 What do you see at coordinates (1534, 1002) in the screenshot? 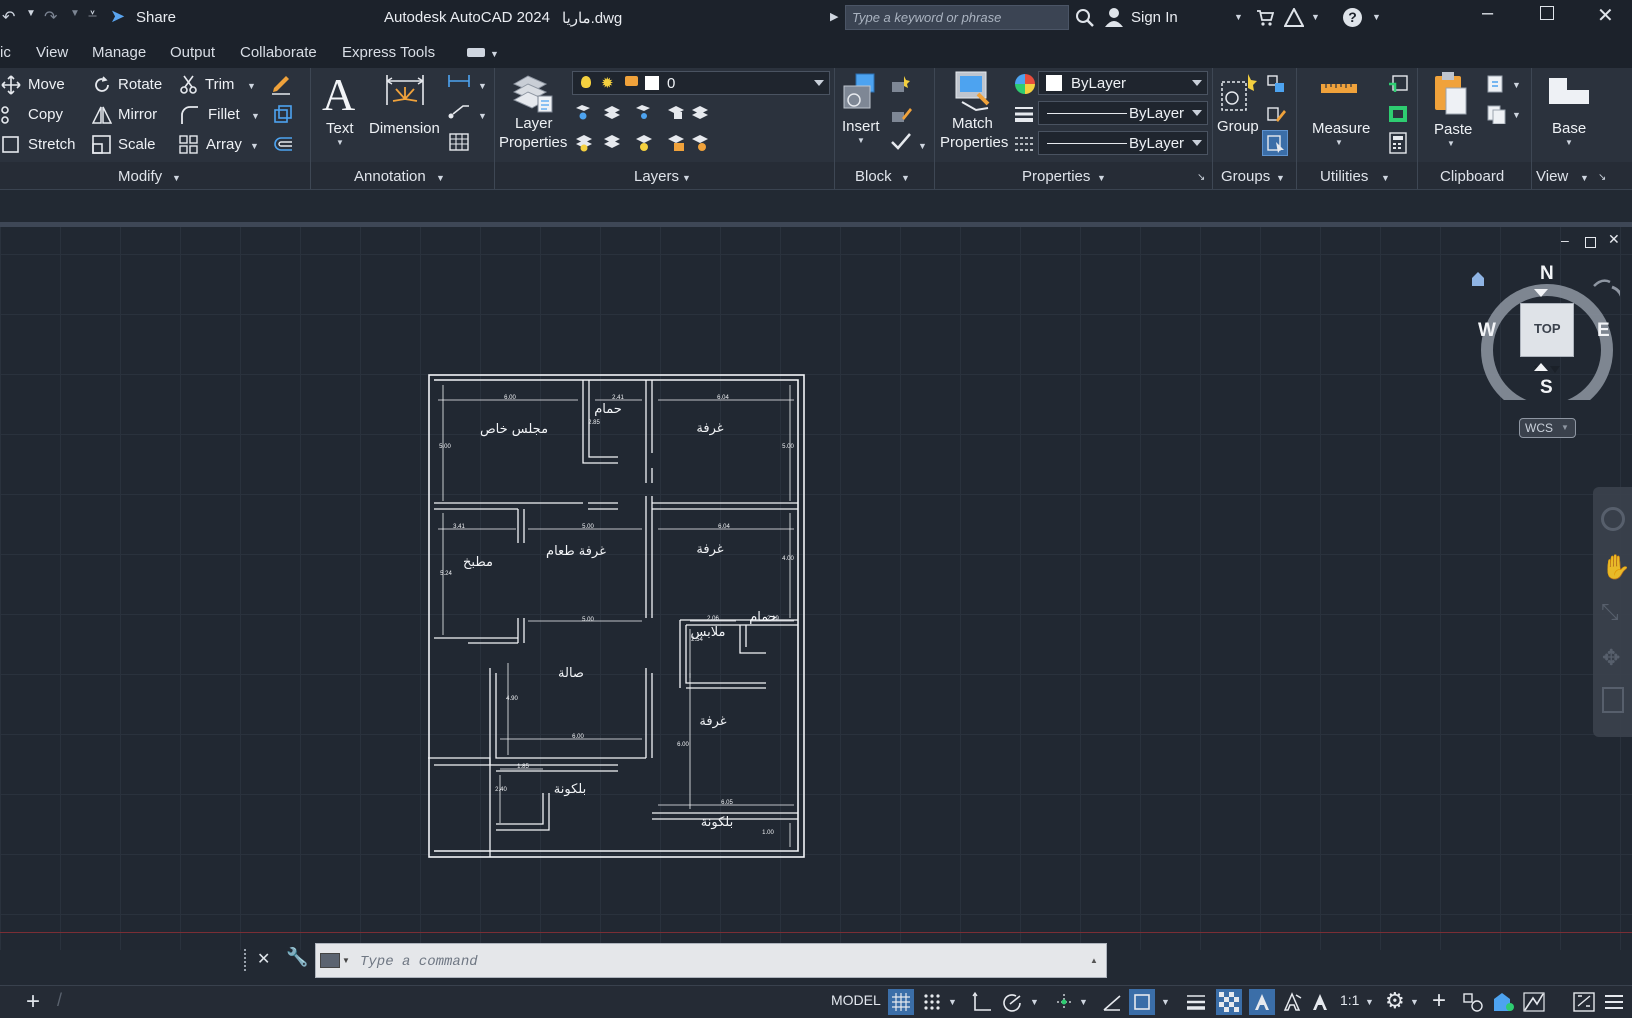
I see `graphics-performance-icon` at bounding box center [1534, 1002].